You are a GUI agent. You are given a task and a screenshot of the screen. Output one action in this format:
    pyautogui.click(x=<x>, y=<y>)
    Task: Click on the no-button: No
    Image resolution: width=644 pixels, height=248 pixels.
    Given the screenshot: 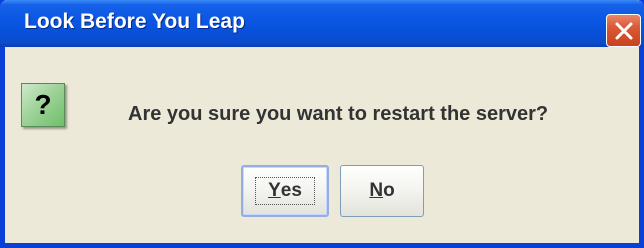 What is the action you would take?
    pyautogui.click(x=382, y=191)
    